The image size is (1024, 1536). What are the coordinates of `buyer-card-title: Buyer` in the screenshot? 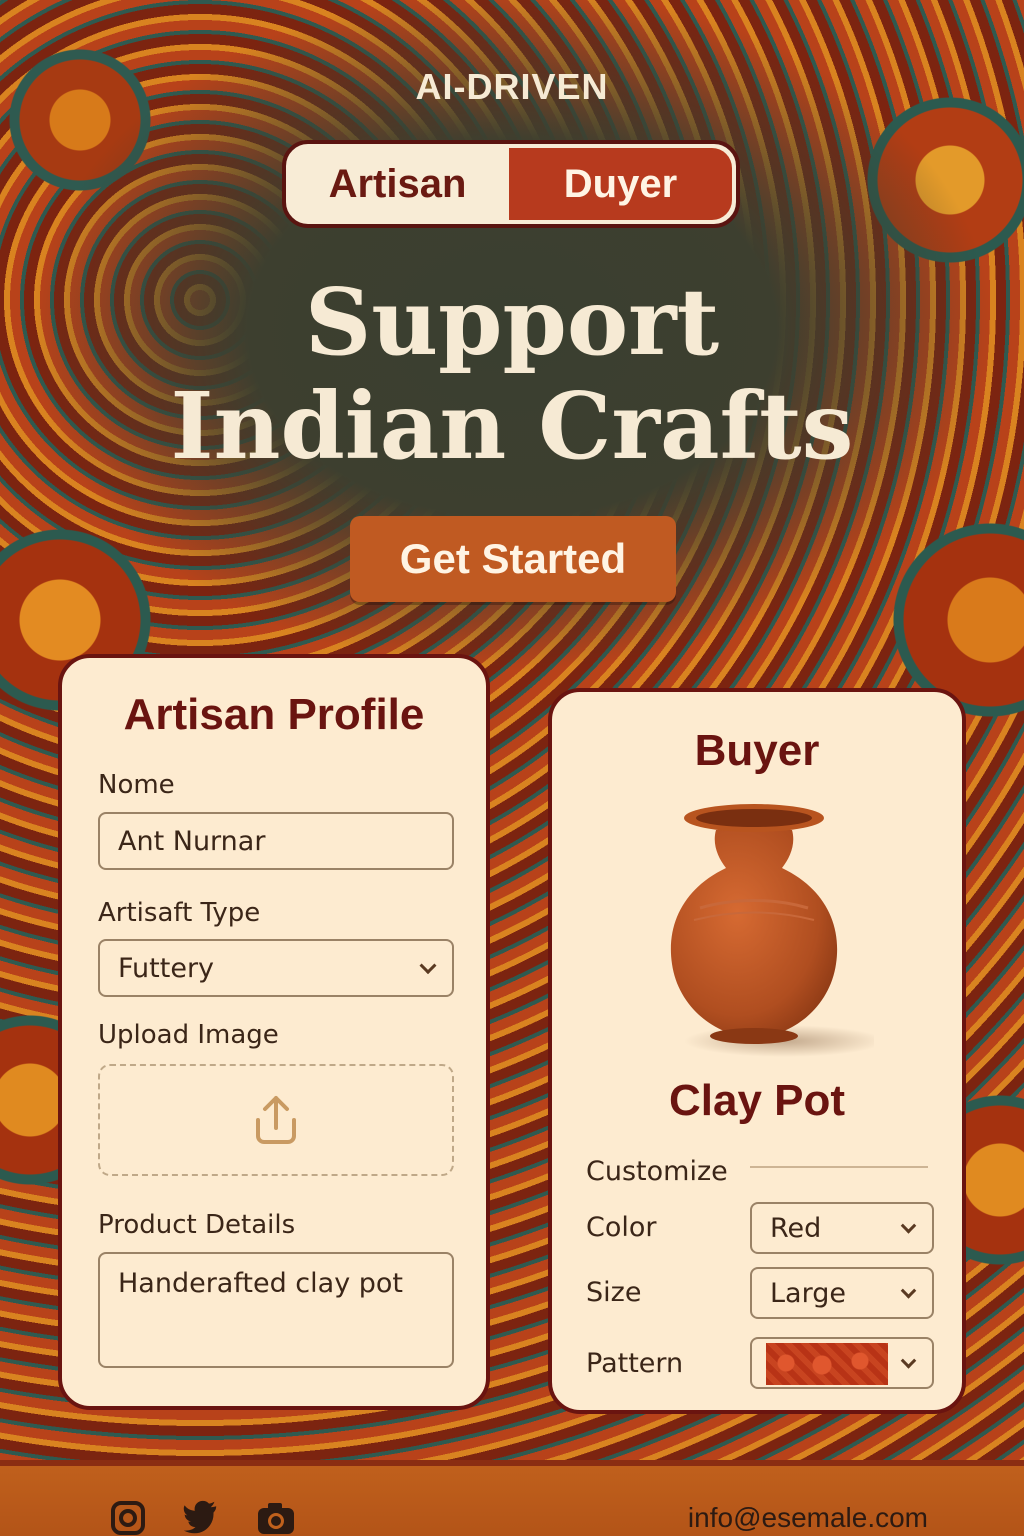 It's located at (757, 750).